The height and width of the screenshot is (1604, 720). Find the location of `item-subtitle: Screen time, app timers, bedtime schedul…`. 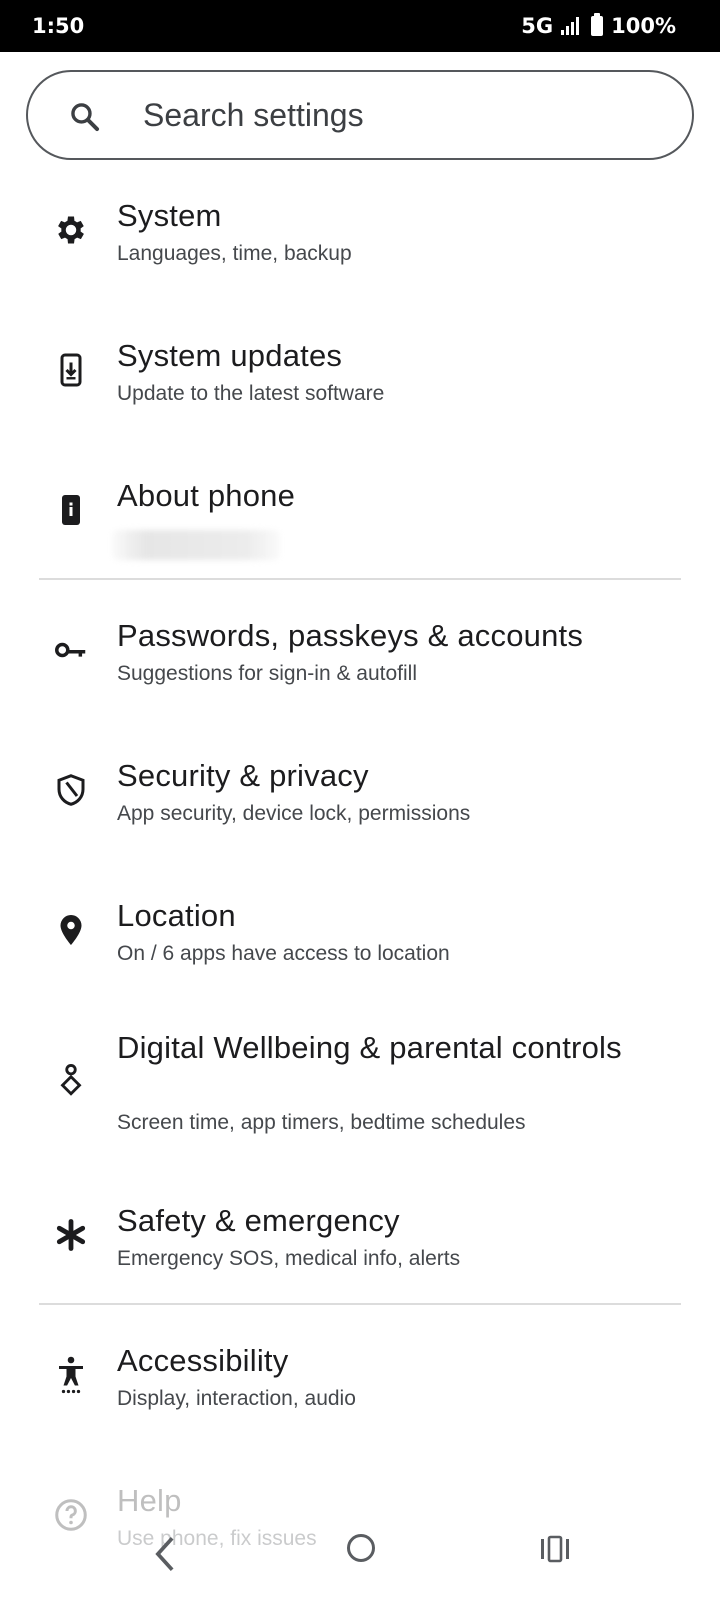

item-subtitle: Screen time, app timers, bedtime schedul… is located at coordinates (321, 1122).